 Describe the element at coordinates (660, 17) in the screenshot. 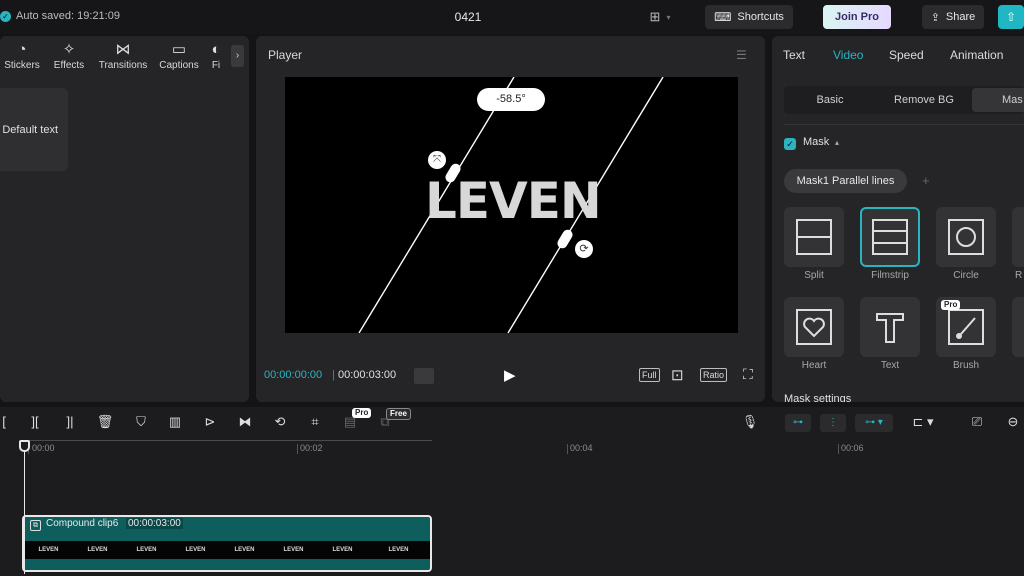

I see `layout-button: ⊞ ▾` at that location.